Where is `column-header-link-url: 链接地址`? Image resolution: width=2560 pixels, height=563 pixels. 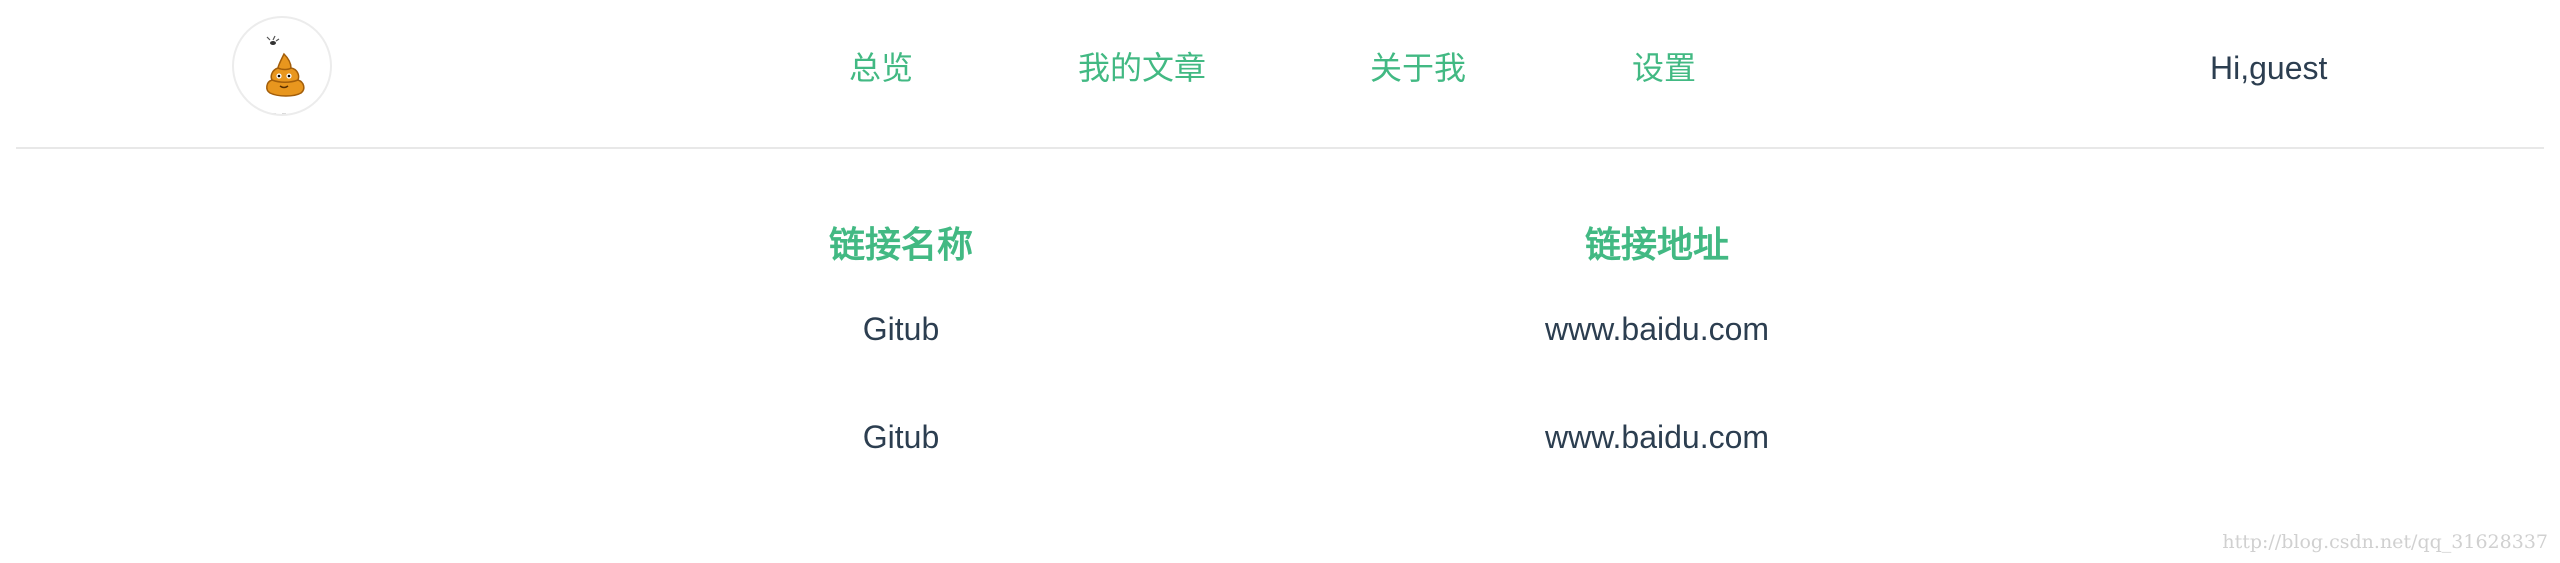 column-header-link-url: 链接地址 is located at coordinates (1657, 244).